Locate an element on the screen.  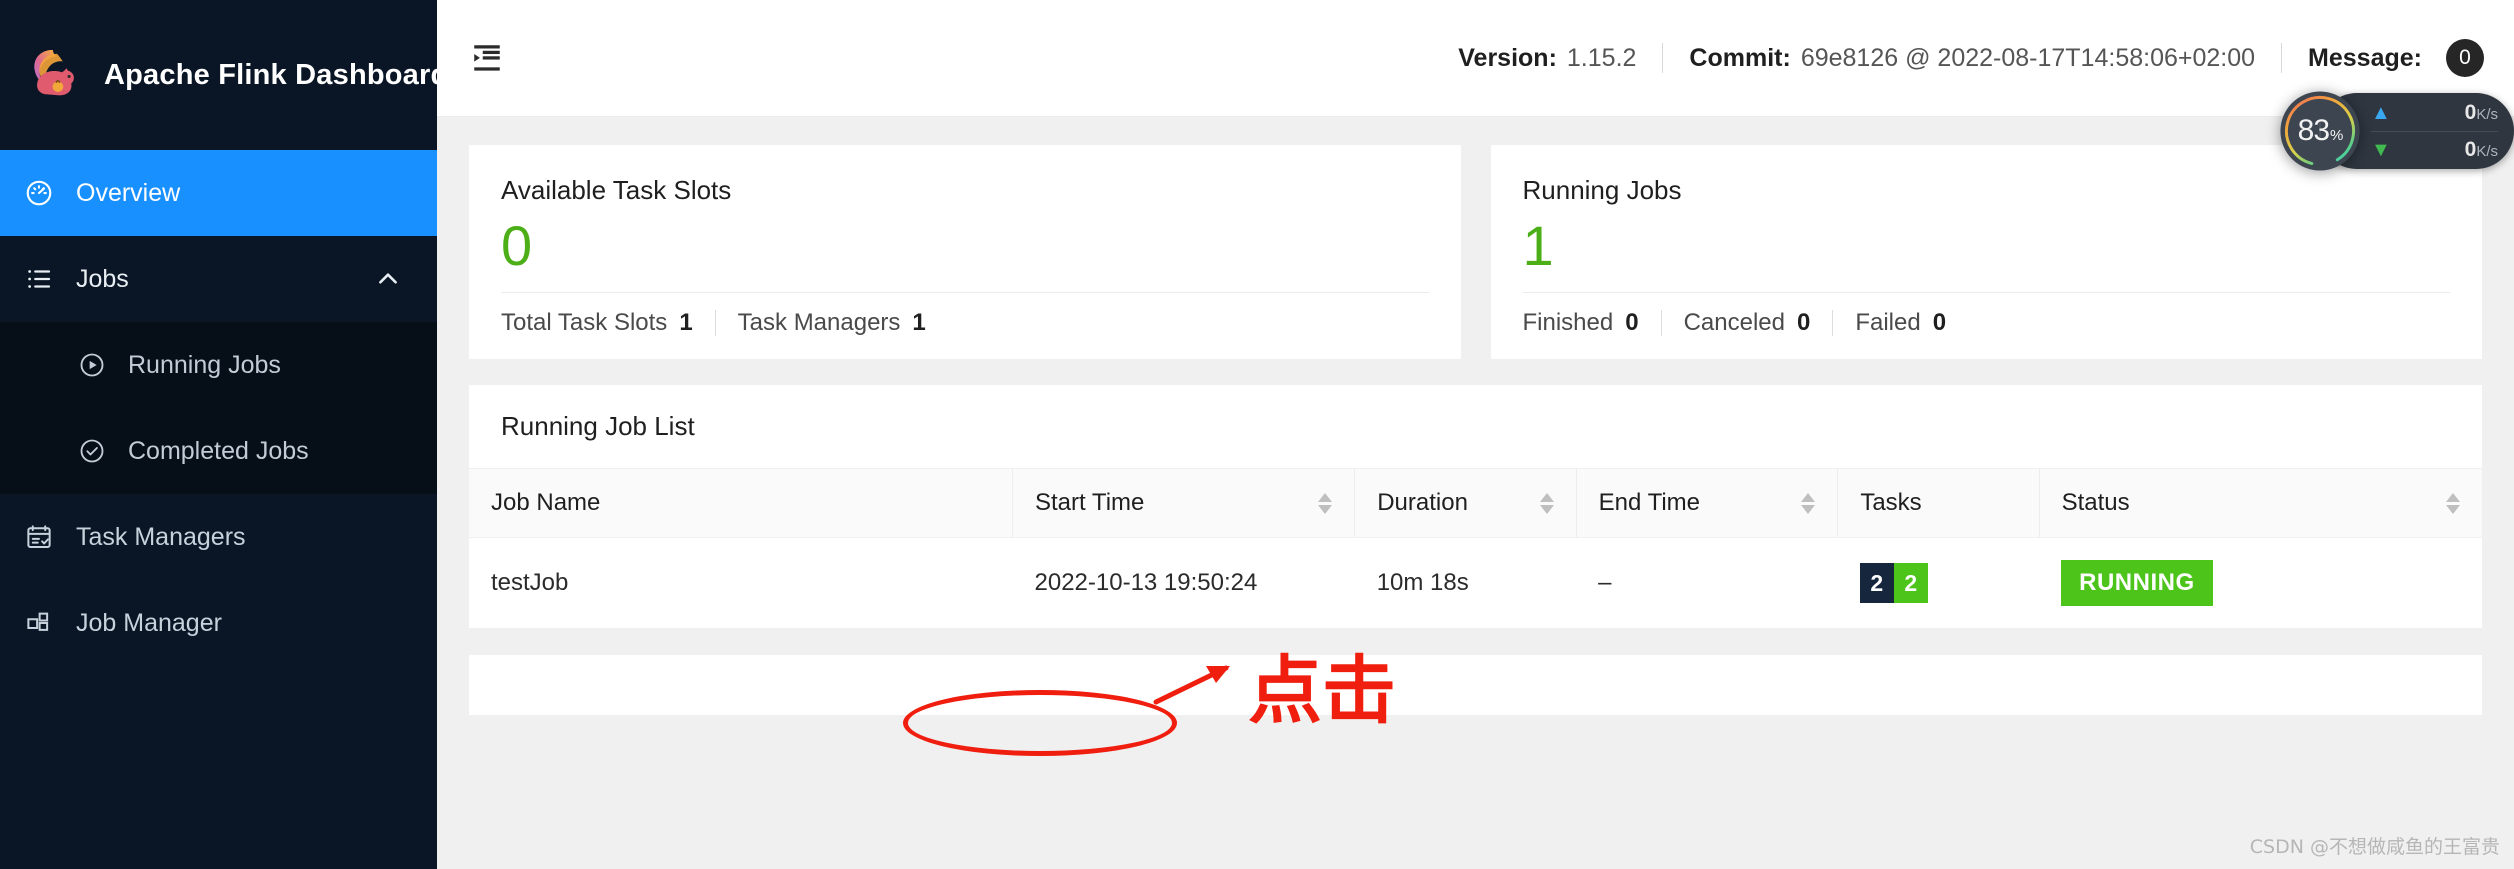
next-panel-partial is located at coordinates (1475, 685).